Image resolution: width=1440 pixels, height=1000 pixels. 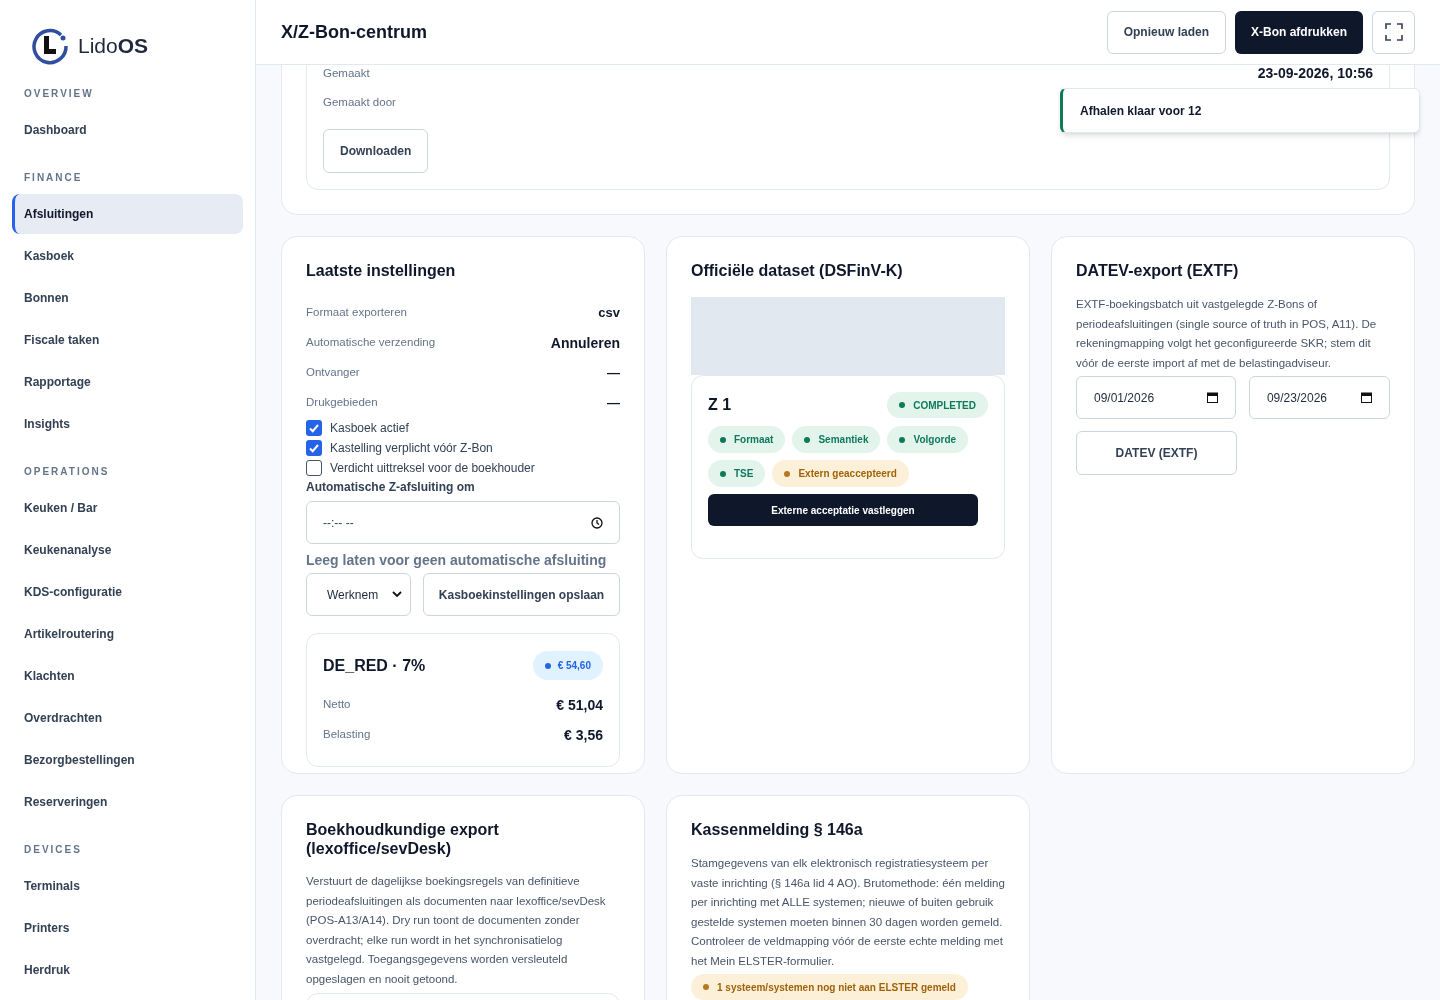 What do you see at coordinates (127, 508) in the screenshot?
I see `nav-item: Keuken / Bar` at bounding box center [127, 508].